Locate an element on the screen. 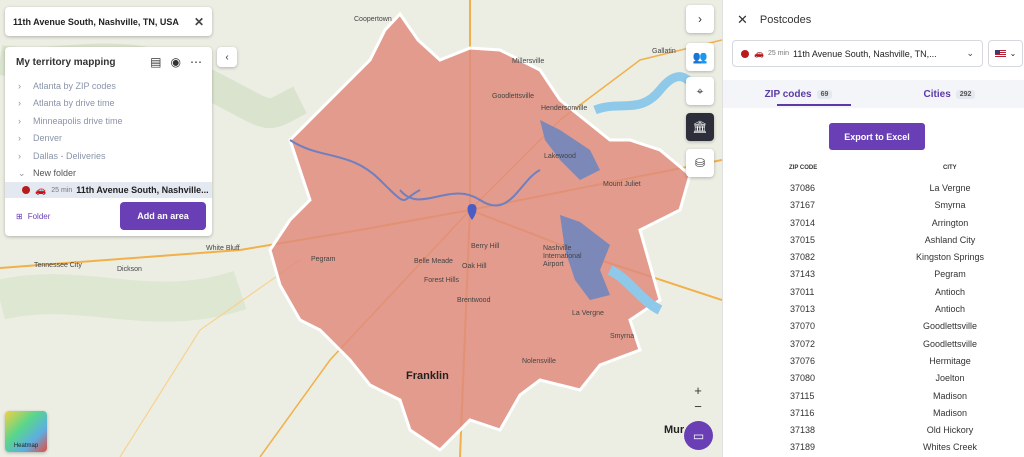  city-cell: Joelton is located at coordinates (950, 378).